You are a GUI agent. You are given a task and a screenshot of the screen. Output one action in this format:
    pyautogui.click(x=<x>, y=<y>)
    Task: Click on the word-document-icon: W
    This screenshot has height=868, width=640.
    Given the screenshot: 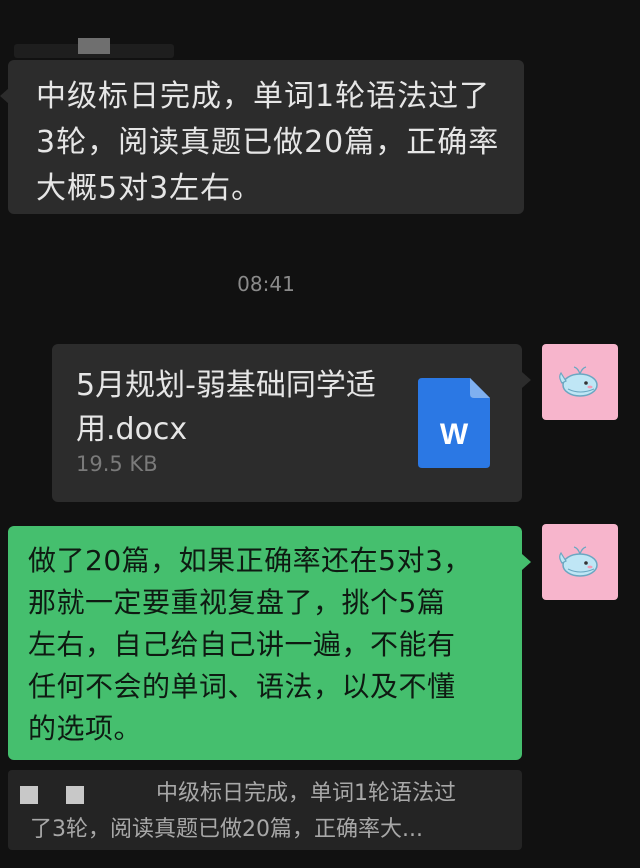 What is the action you would take?
    pyautogui.click(x=454, y=423)
    